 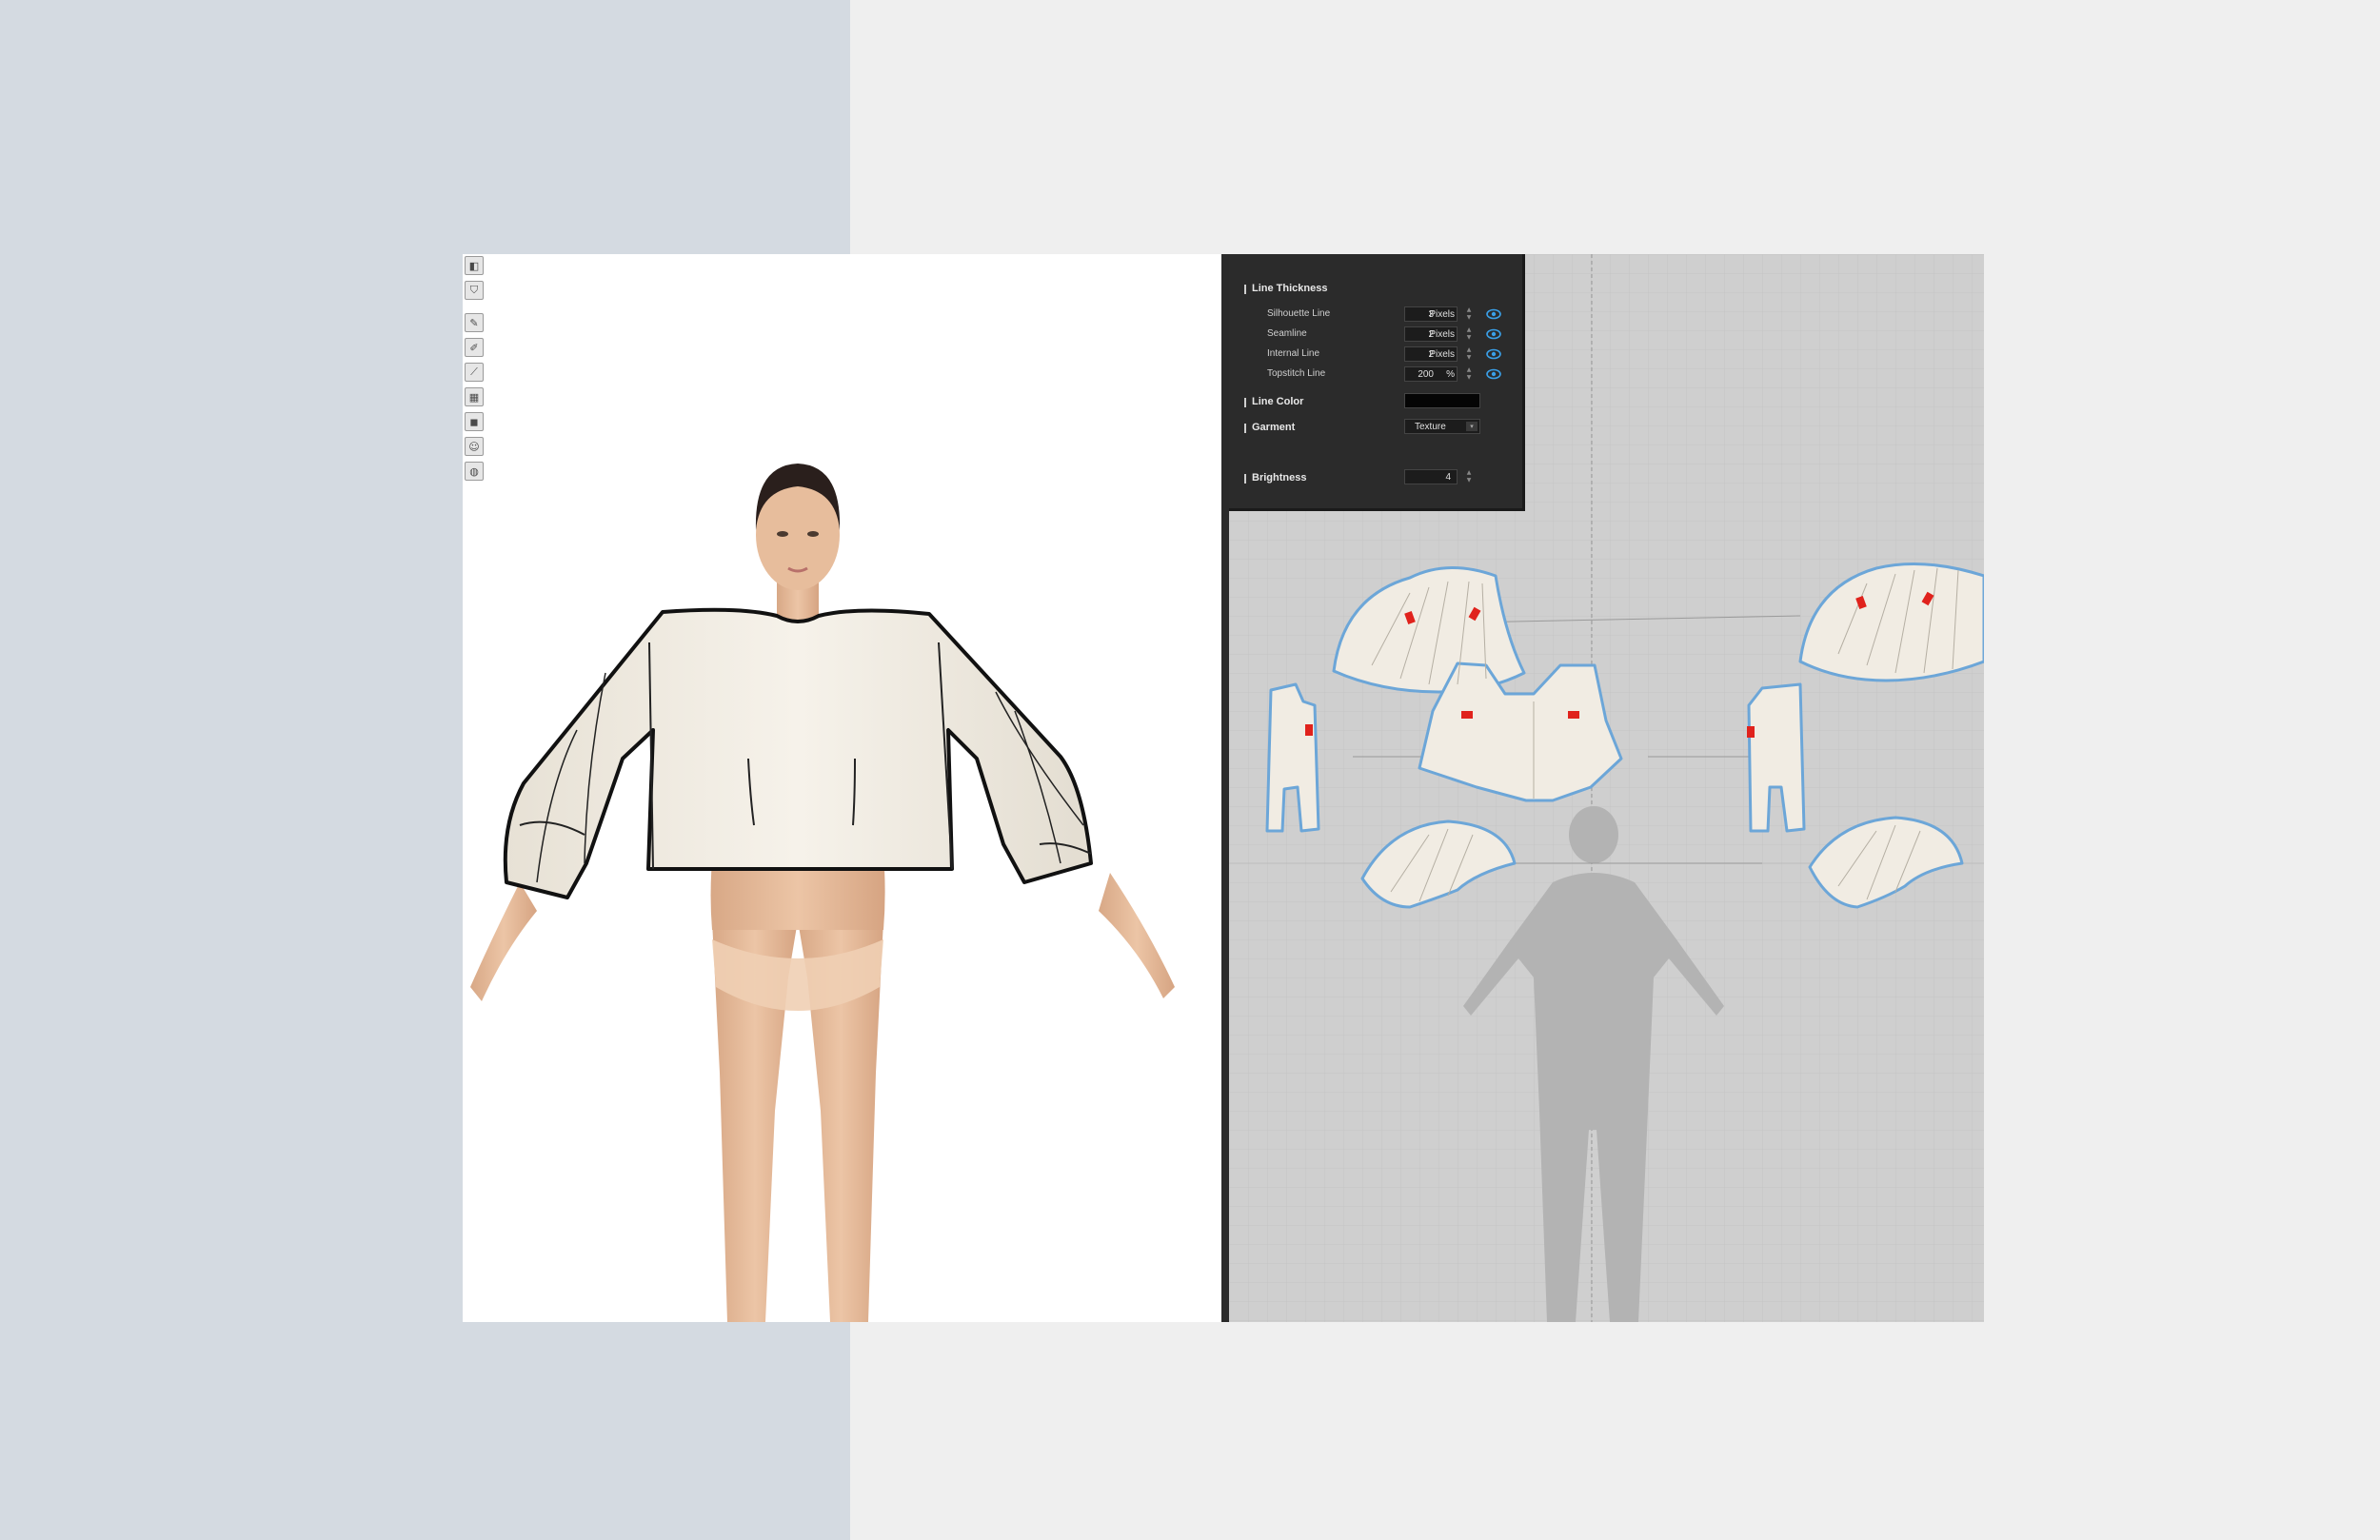 What do you see at coordinates (474, 265) in the screenshot?
I see `camera-icon: ◧` at bounding box center [474, 265].